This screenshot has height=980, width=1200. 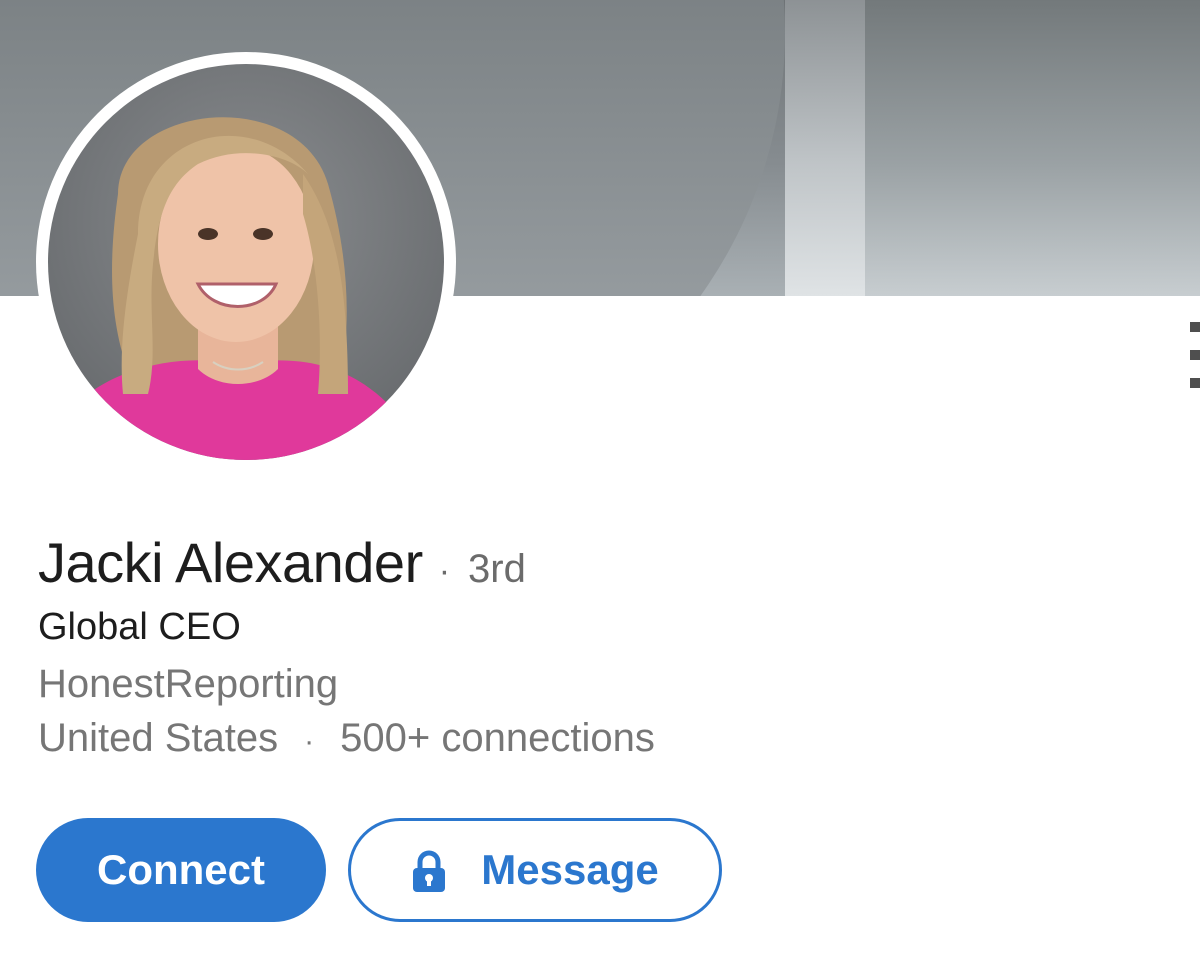 I want to click on profile-meta: United States · 500+ connections, so click(x=346, y=738).